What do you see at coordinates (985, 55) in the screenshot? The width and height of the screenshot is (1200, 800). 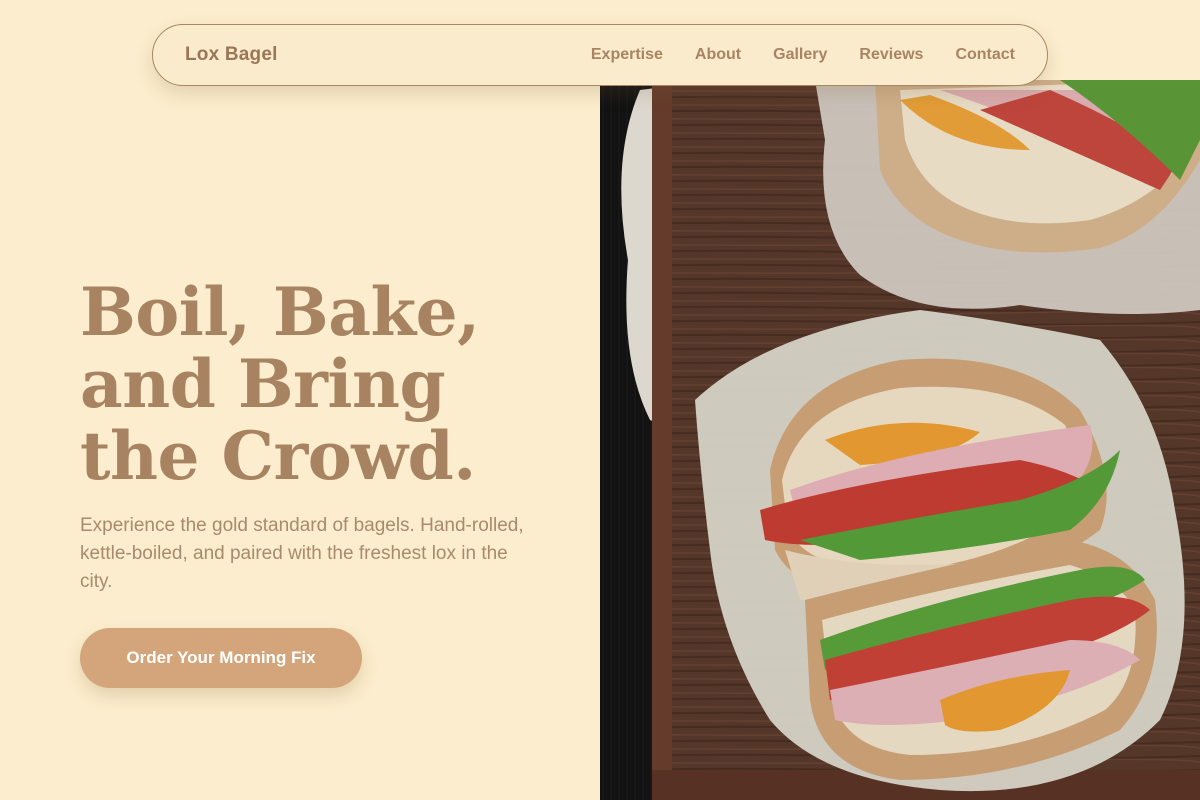 I see `nav-link-contact: Contact` at bounding box center [985, 55].